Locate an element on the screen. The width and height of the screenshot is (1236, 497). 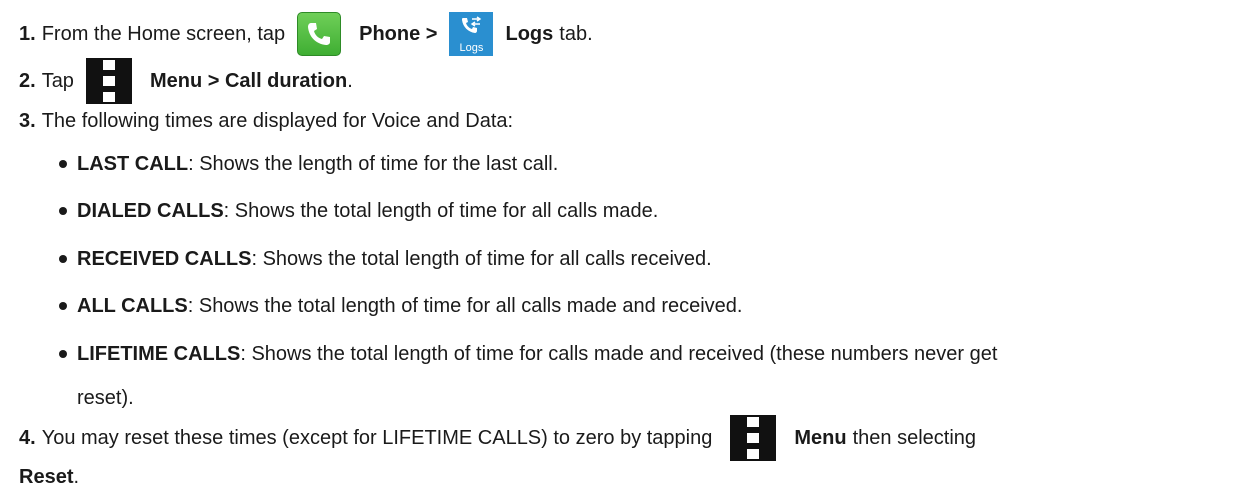
menu-label: Menu is located at coordinates (820, 437).